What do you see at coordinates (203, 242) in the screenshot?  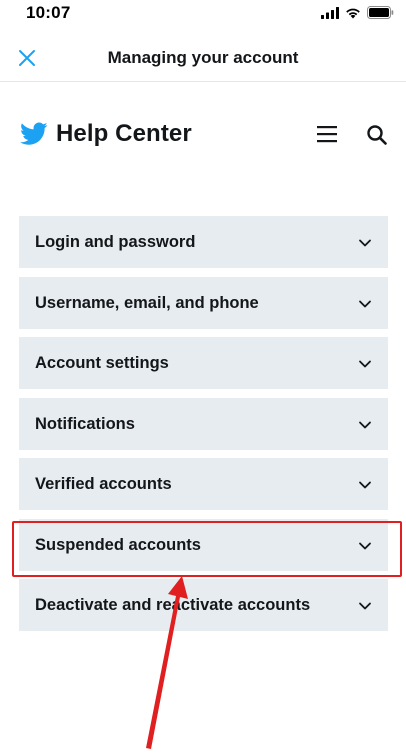 I see `topic-login-and-password: Login and password` at bounding box center [203, 242].